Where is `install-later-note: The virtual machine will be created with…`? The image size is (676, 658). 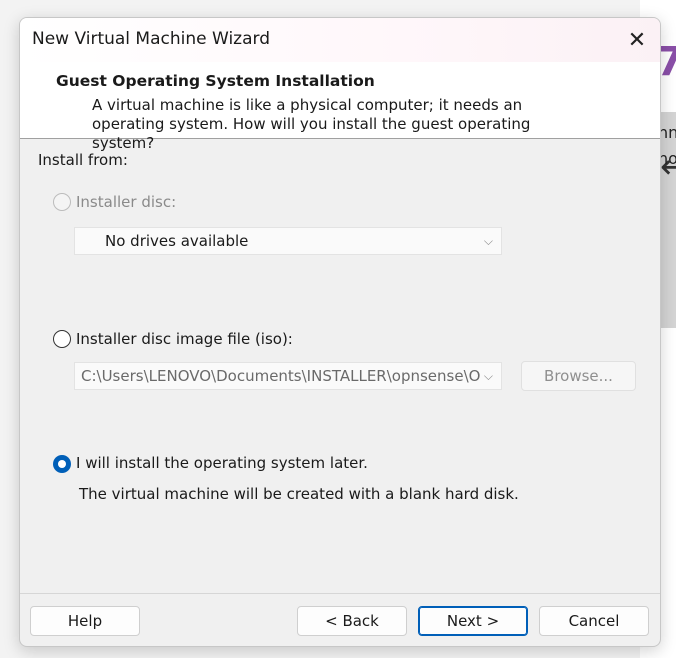
install-later-note: The virtual machine will be created with… is located at coordinates (299, 494).